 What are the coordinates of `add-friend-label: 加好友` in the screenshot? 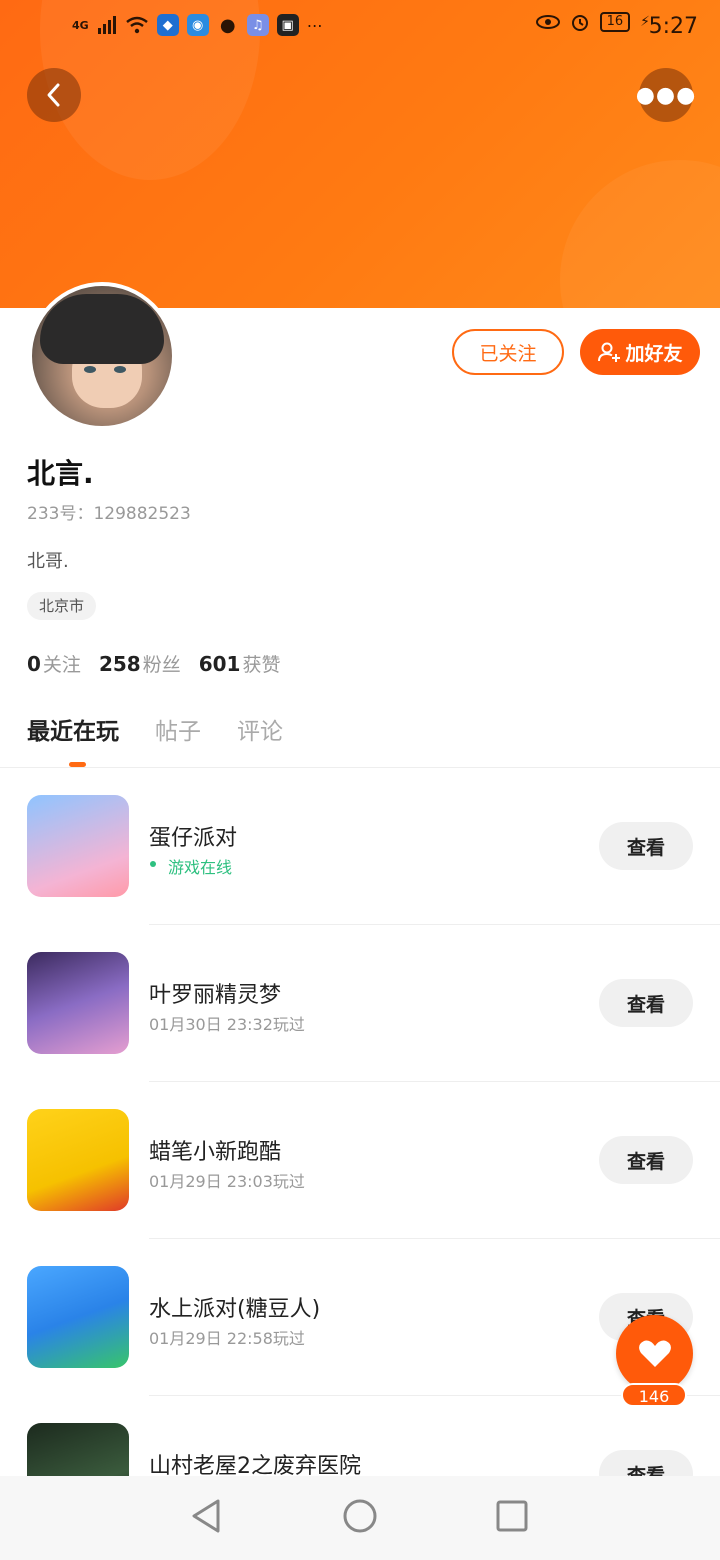 It's located at (654, 353).